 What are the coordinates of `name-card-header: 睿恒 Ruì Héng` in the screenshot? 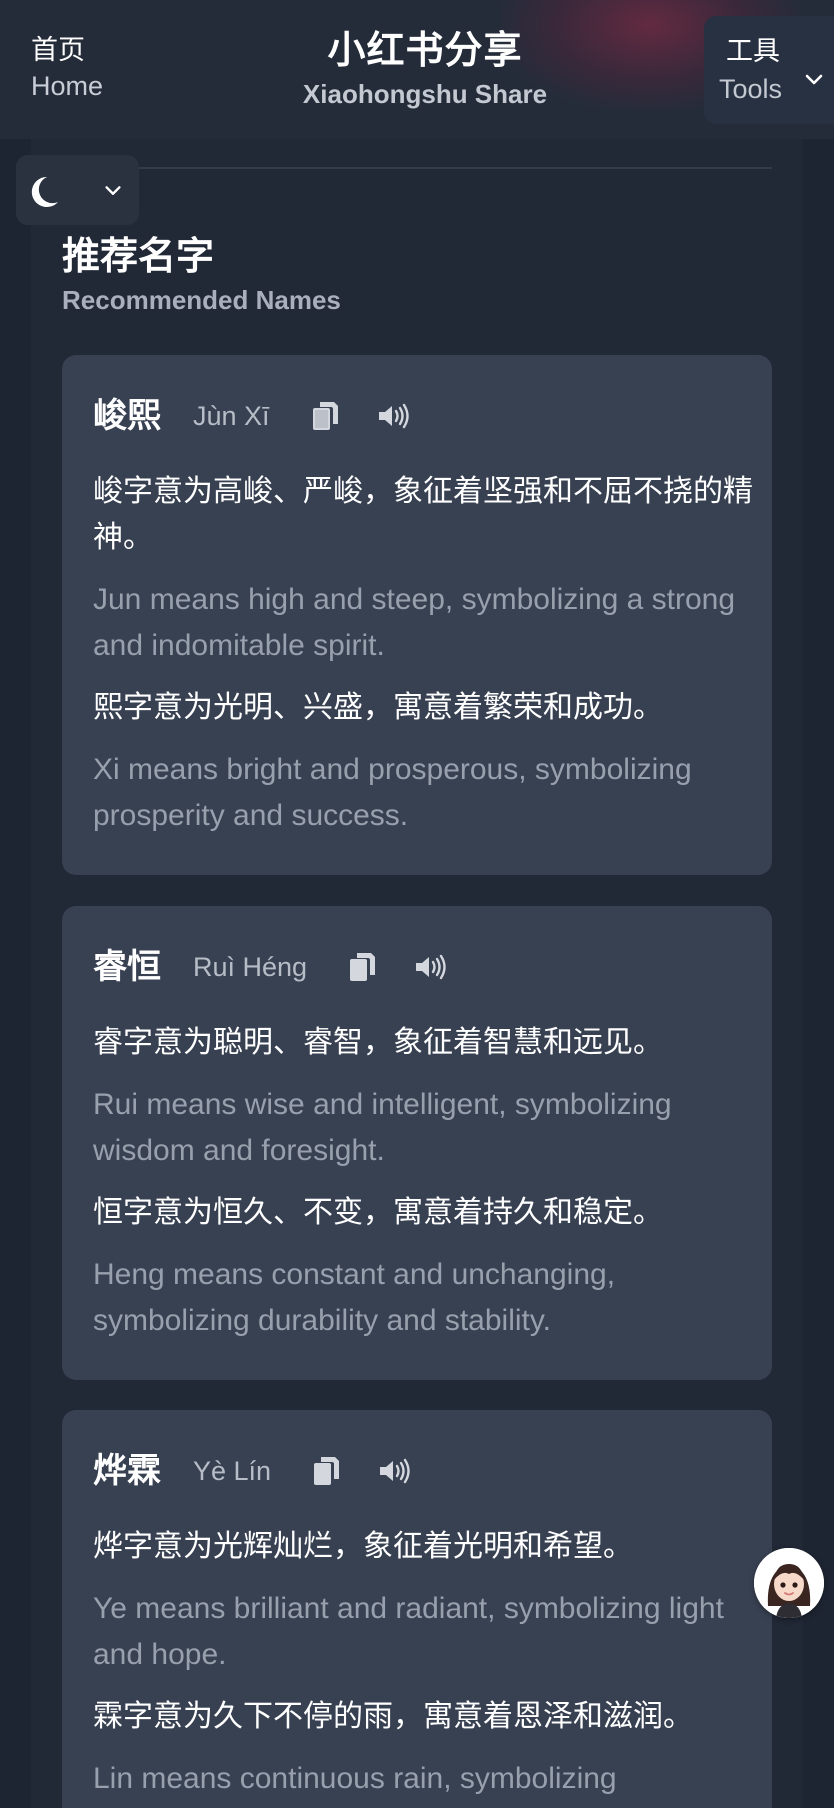 It's located at (270, 967).